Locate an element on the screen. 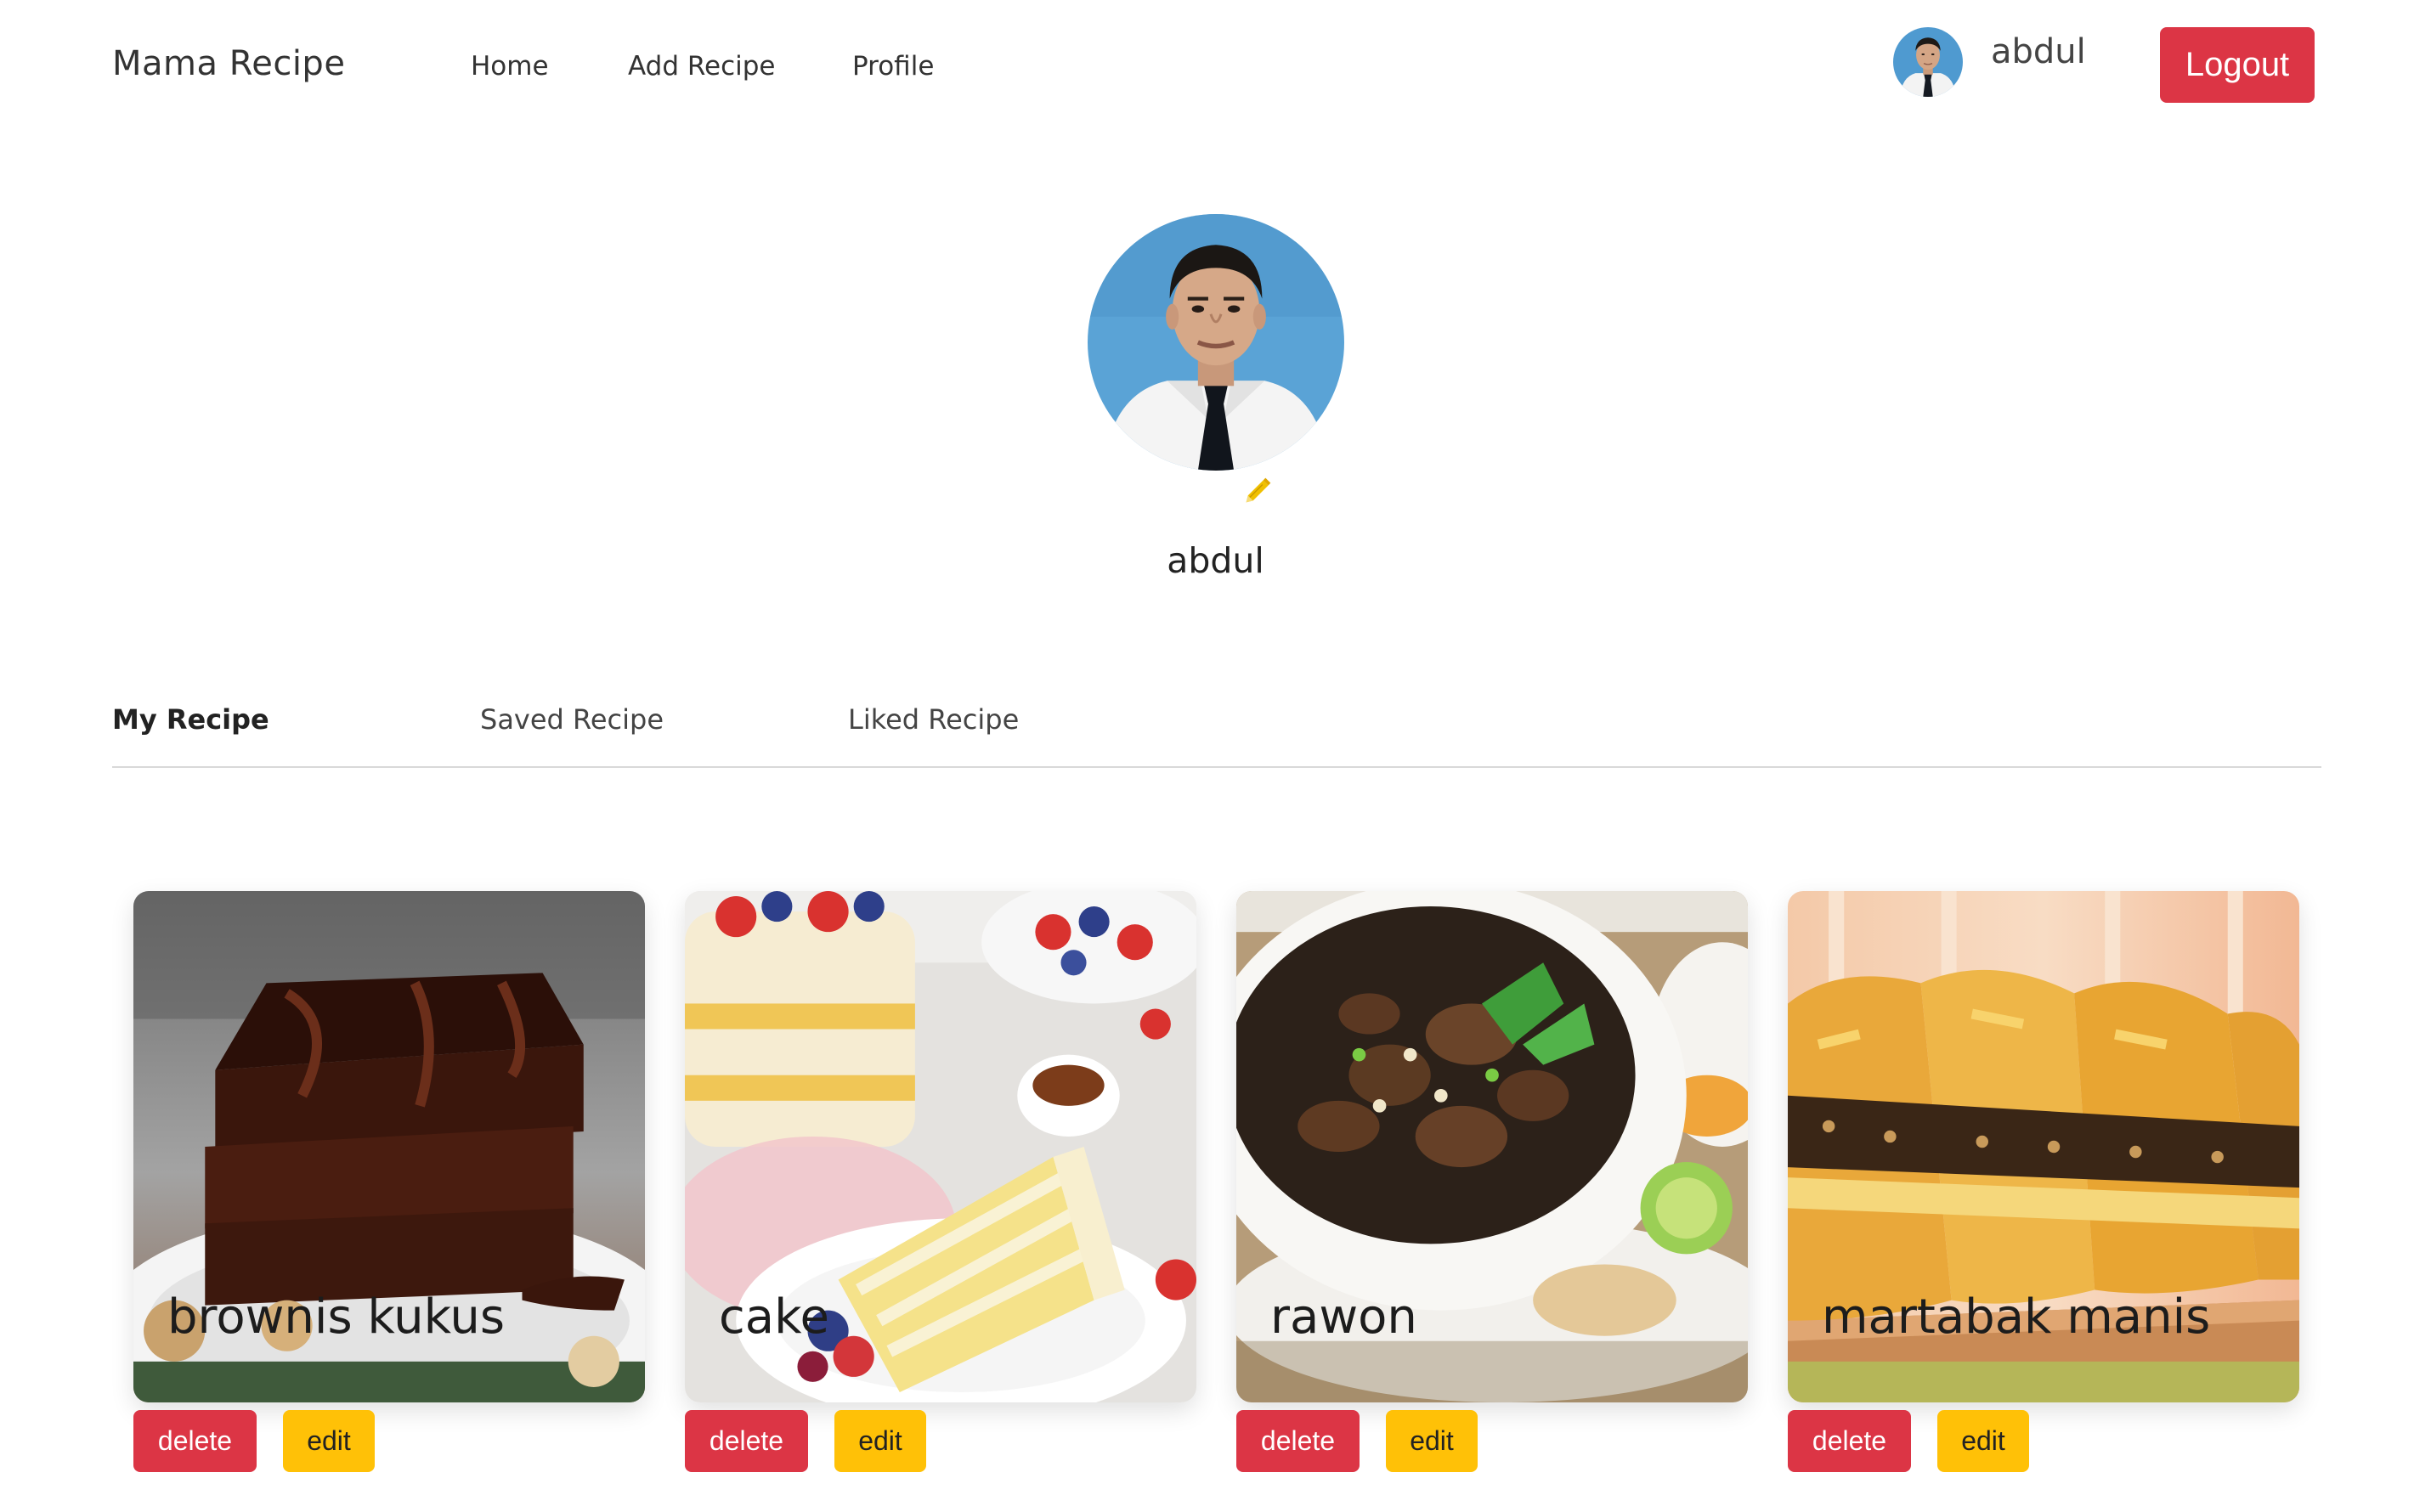  tab-saved-recipe: Saved Recipe is located at coordinates (572, 719).